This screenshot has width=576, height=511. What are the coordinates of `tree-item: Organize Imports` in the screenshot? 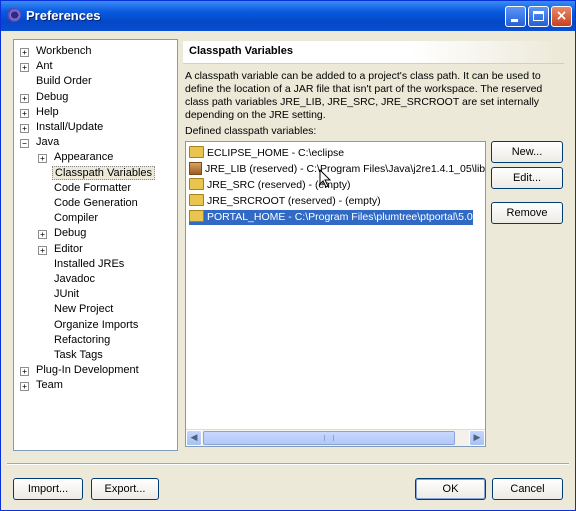 It's located at (96, 325).